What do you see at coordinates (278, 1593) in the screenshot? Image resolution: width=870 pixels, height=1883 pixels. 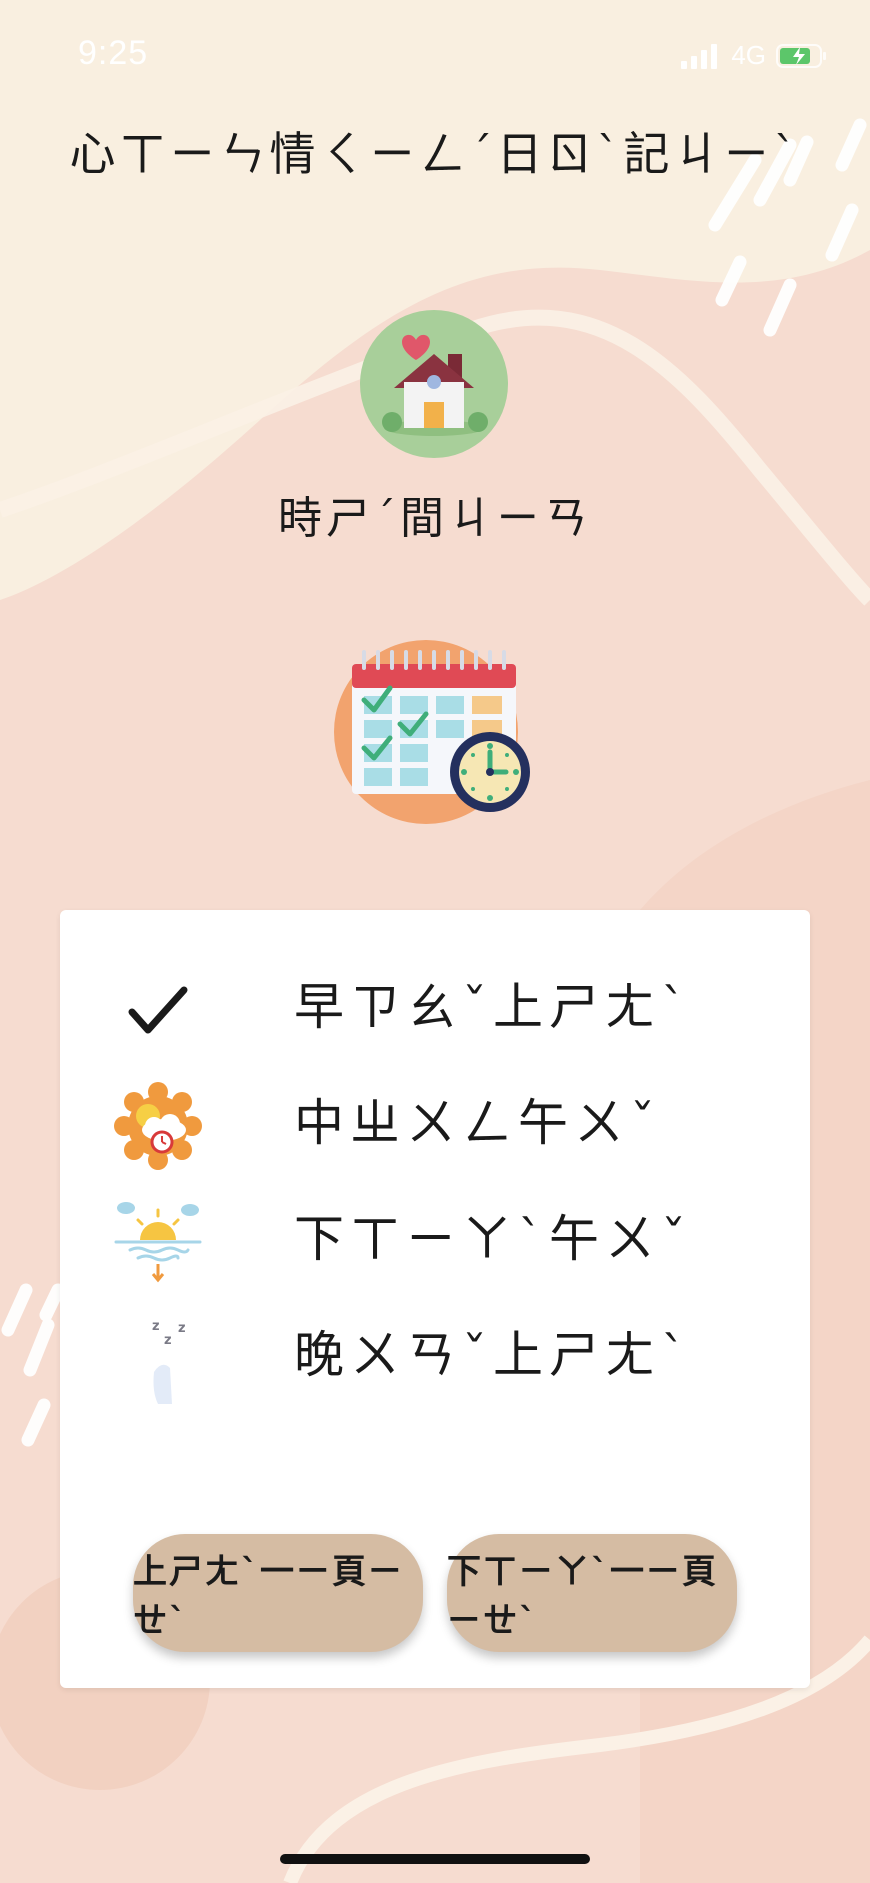 I see `previous-page-button: 上ㄕㄤˋ一ㄧ頁ㄧㄝˋ` at bounding box center [278, 1593].